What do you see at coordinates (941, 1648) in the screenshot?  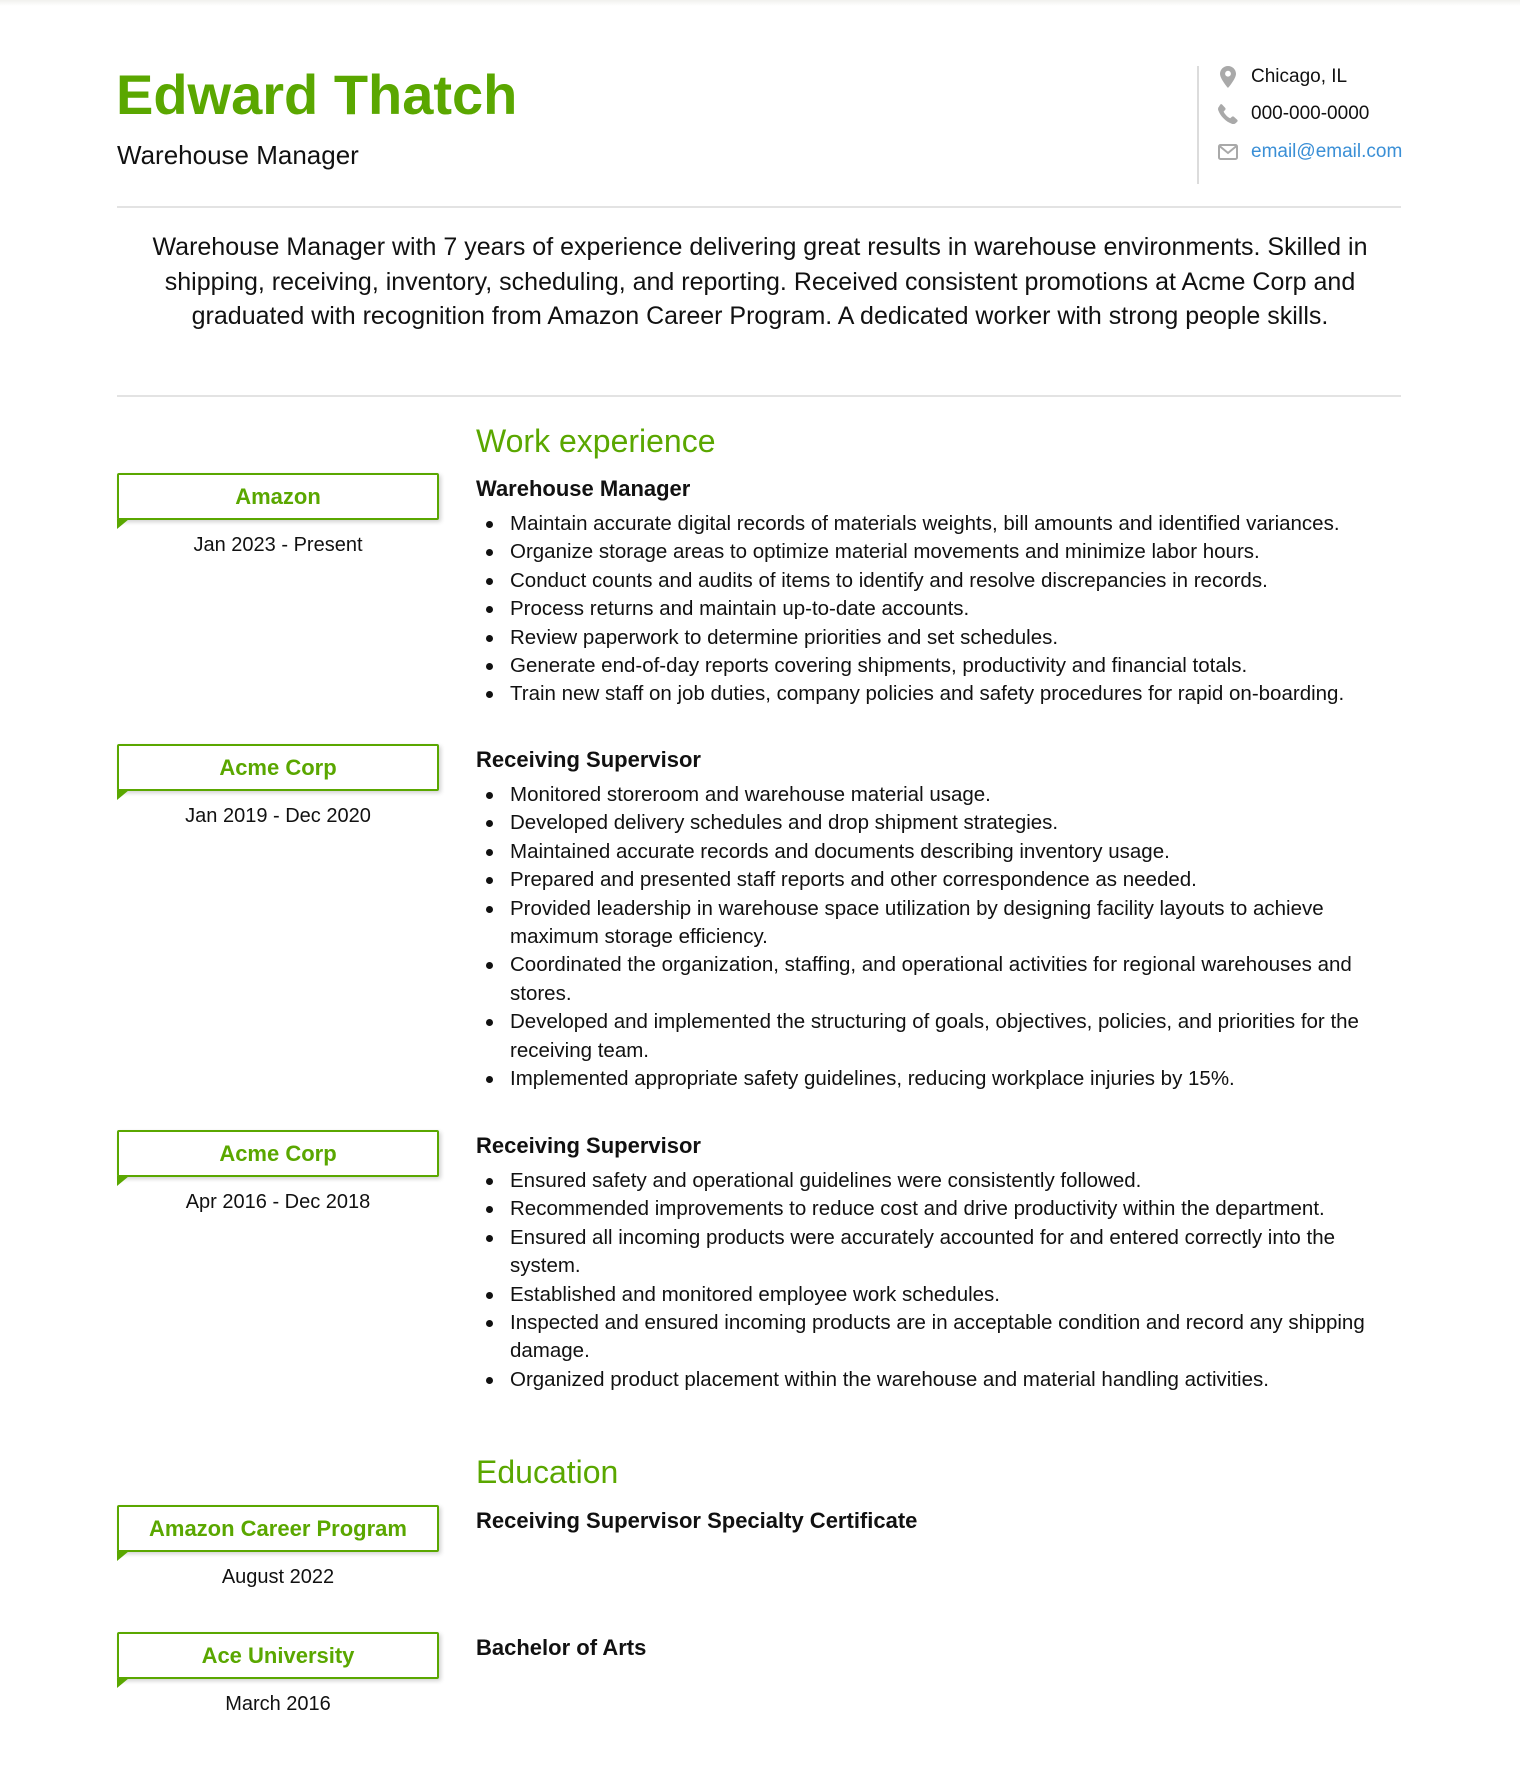 I see `education-entry-2: Bachelor of Arts` at bounding box center [941, 1648].